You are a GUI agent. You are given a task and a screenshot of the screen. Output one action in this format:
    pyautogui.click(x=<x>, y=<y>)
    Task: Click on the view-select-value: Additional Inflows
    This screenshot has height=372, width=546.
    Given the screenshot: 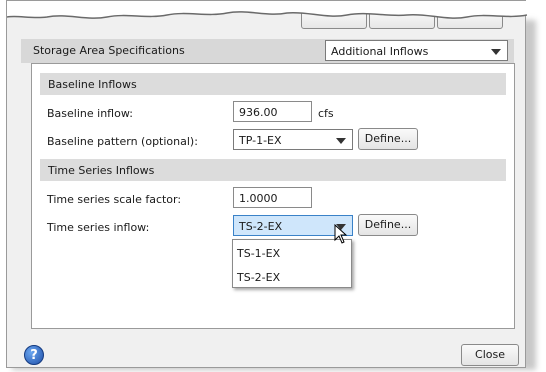 What is the action you would take?
    pyautogui.click(x=380, y=51)
    